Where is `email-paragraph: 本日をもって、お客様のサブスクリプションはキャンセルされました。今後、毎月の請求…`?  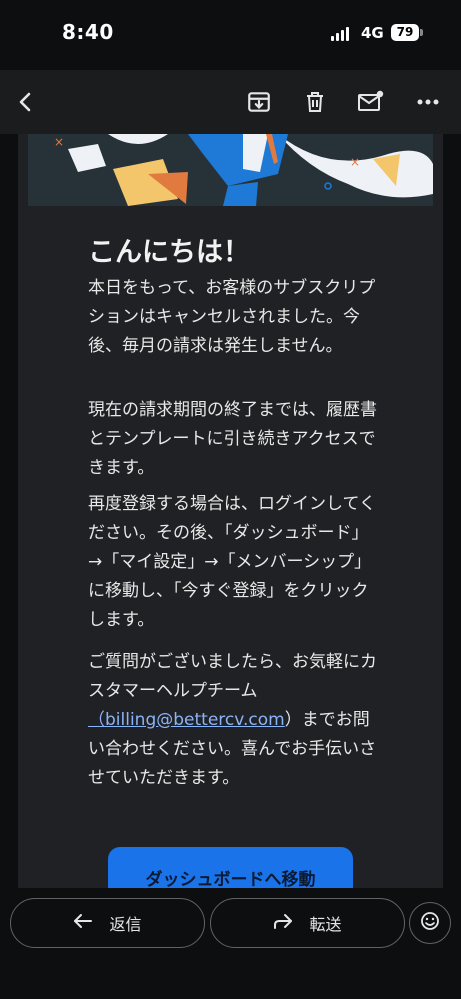
email-paragraph: 本日をもって、お客様のサブスクリプションはキャンセルされました。今後、毎月の請求… is located at coordinates (232, 317).